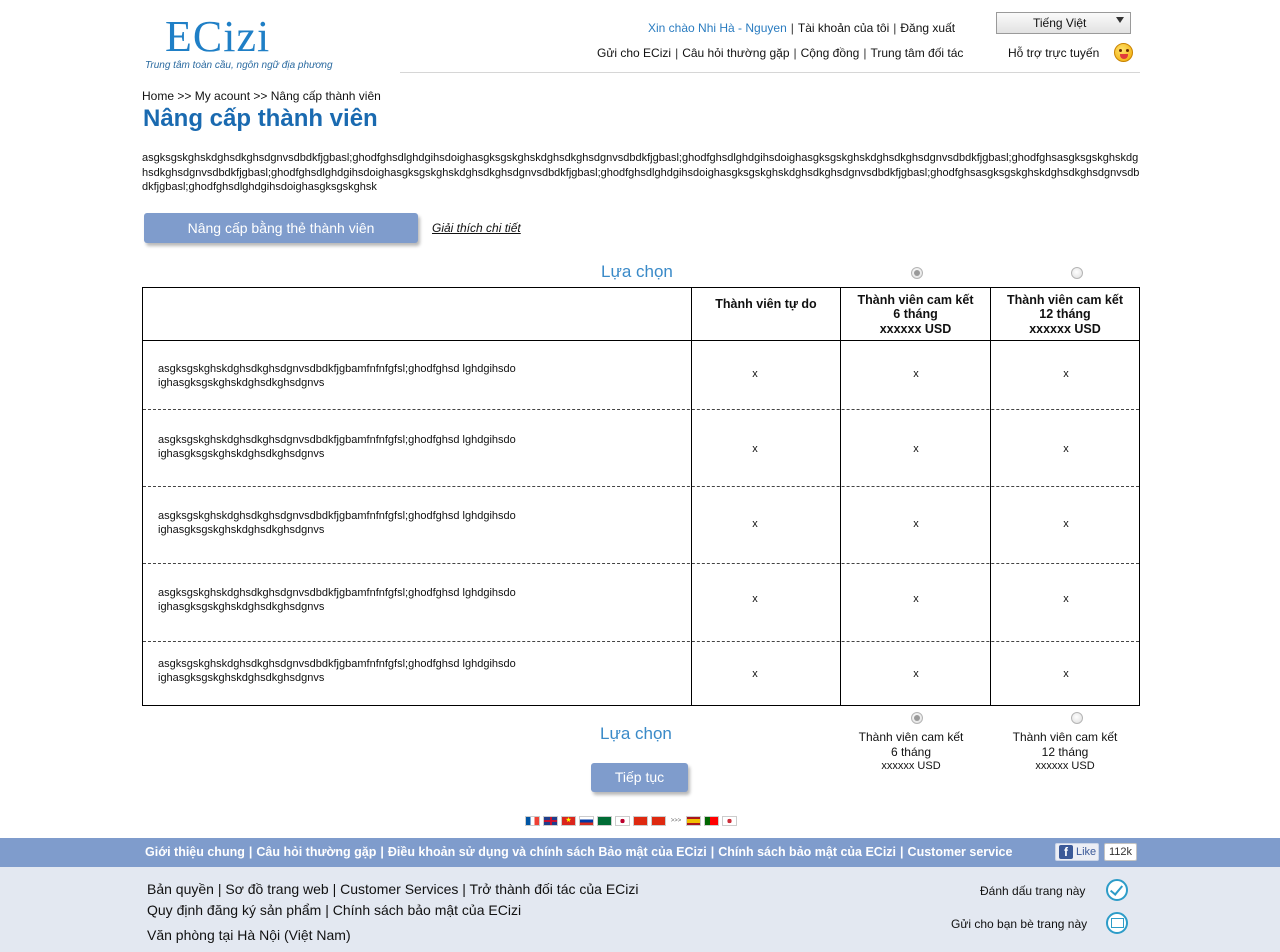 The image size is (1280, 952). I want to click on footer-about-link: Giới thiệu chung, so click(195, 852).